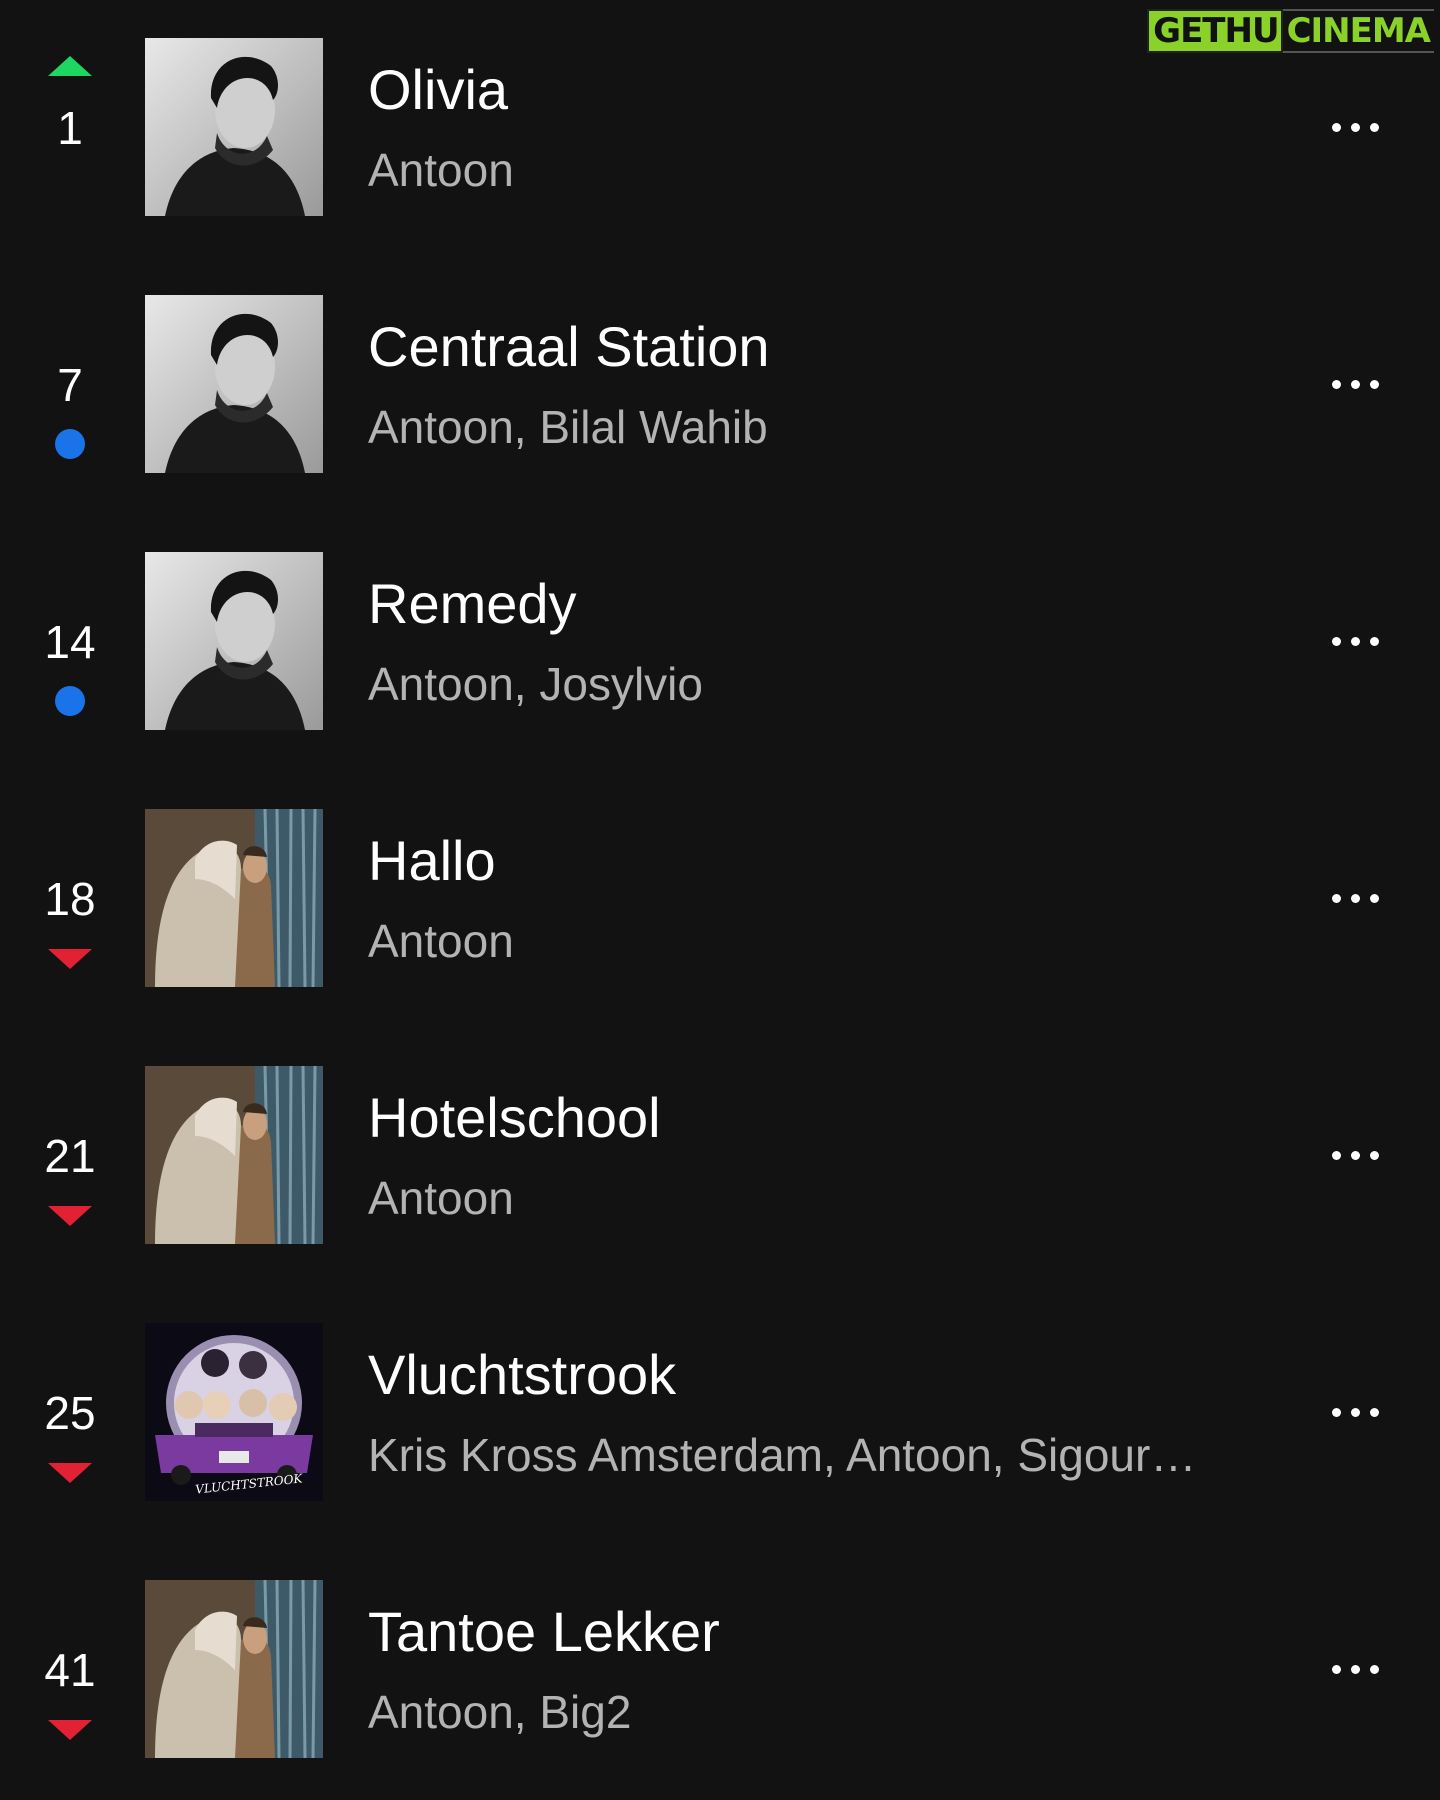  What do you see at coordinates (808, 684) in the screenshot?
I see `track-artists: Antoon, Josylvio` at bounding box center [808, 684].